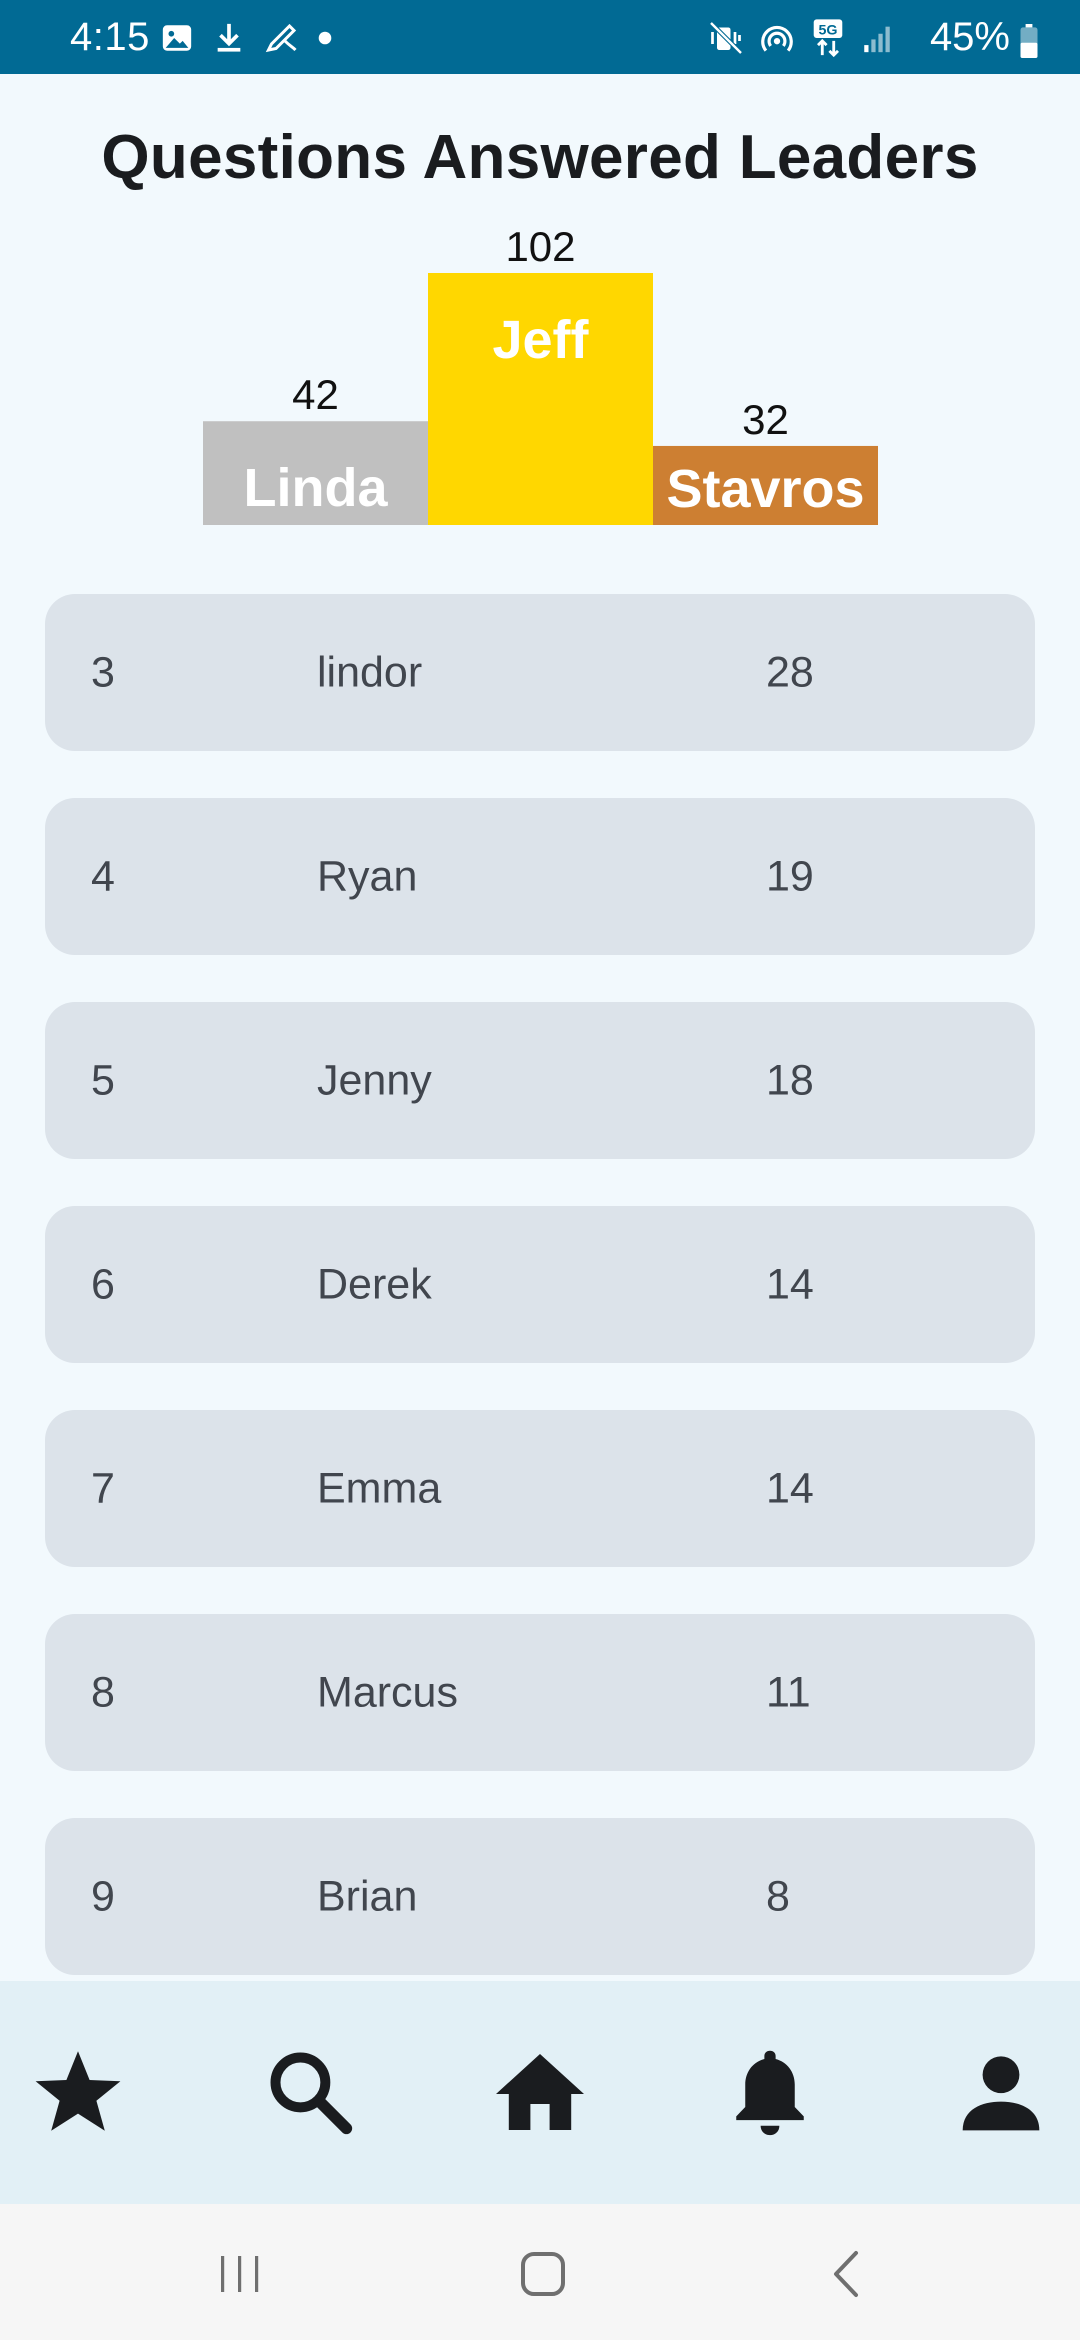  I want to click on nav-favorites-button, so click(78, 2092).